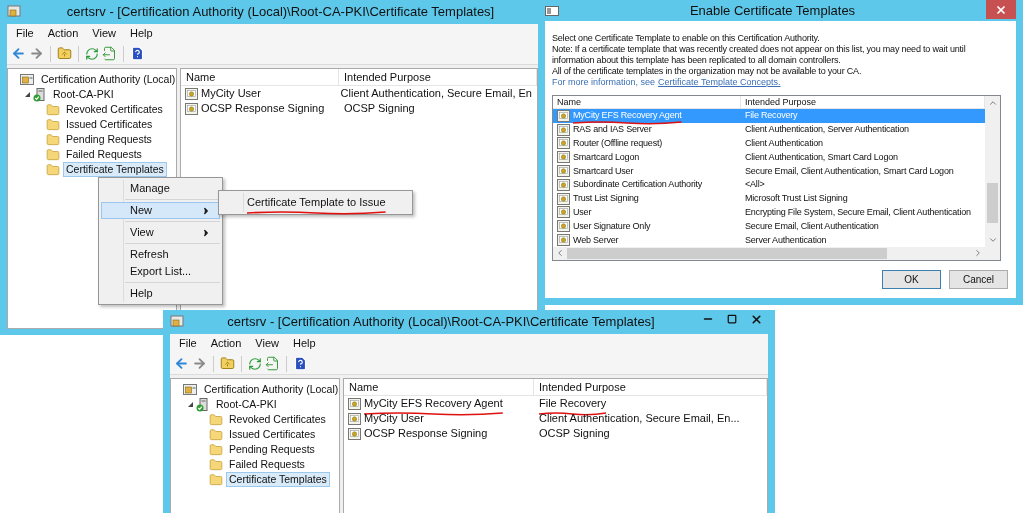 This screenshot has height=513, width=1024. I want to click on console-icon, so click(15, 12).